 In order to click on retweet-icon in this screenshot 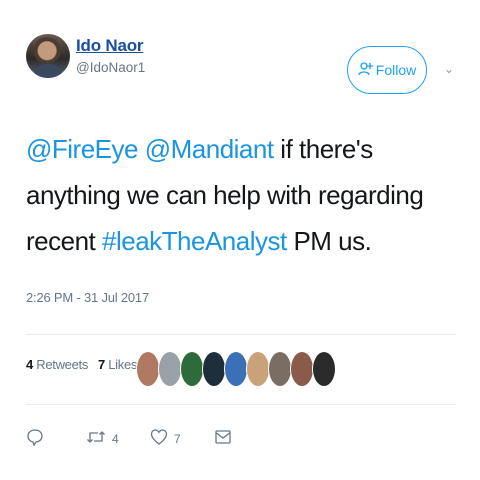, I will do `click(96, 438)`.